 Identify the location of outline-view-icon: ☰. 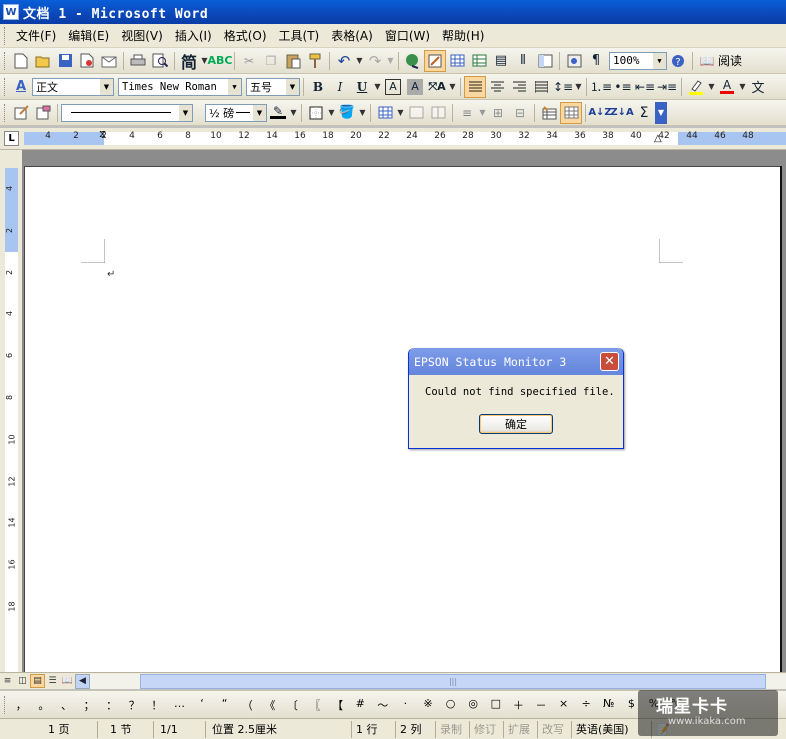
(52, 681).